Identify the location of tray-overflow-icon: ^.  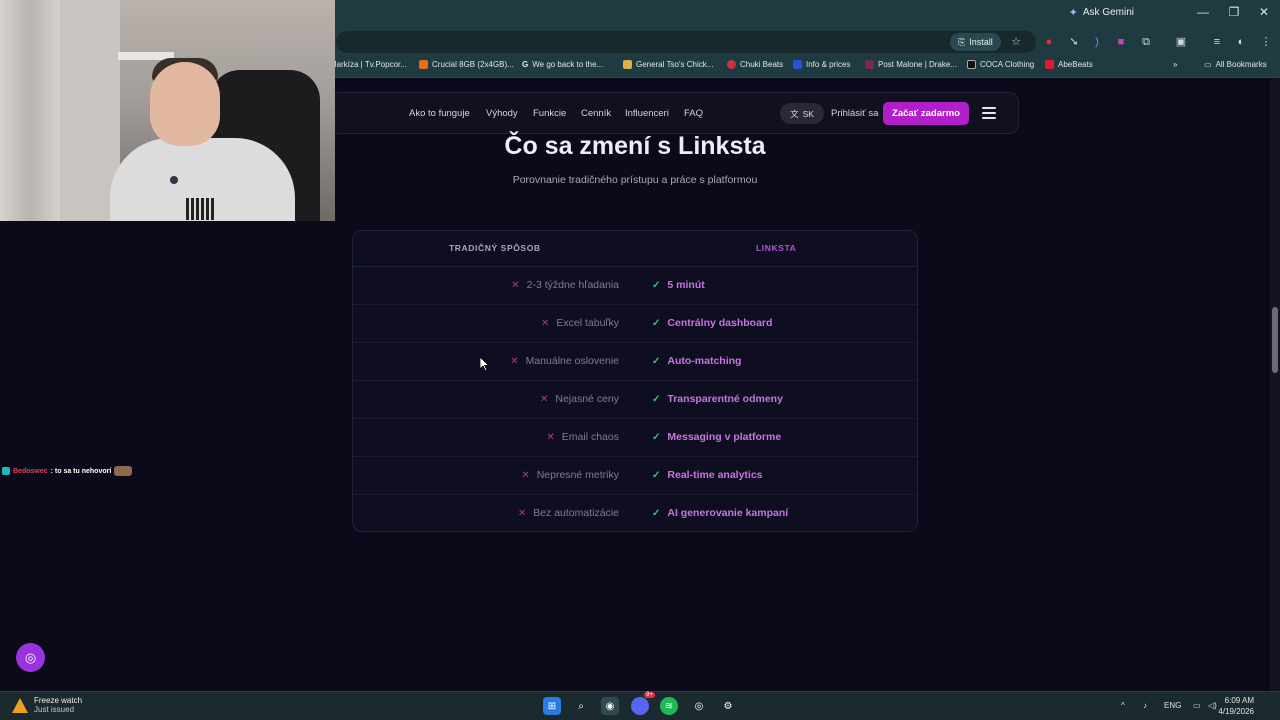
(1123, 705).